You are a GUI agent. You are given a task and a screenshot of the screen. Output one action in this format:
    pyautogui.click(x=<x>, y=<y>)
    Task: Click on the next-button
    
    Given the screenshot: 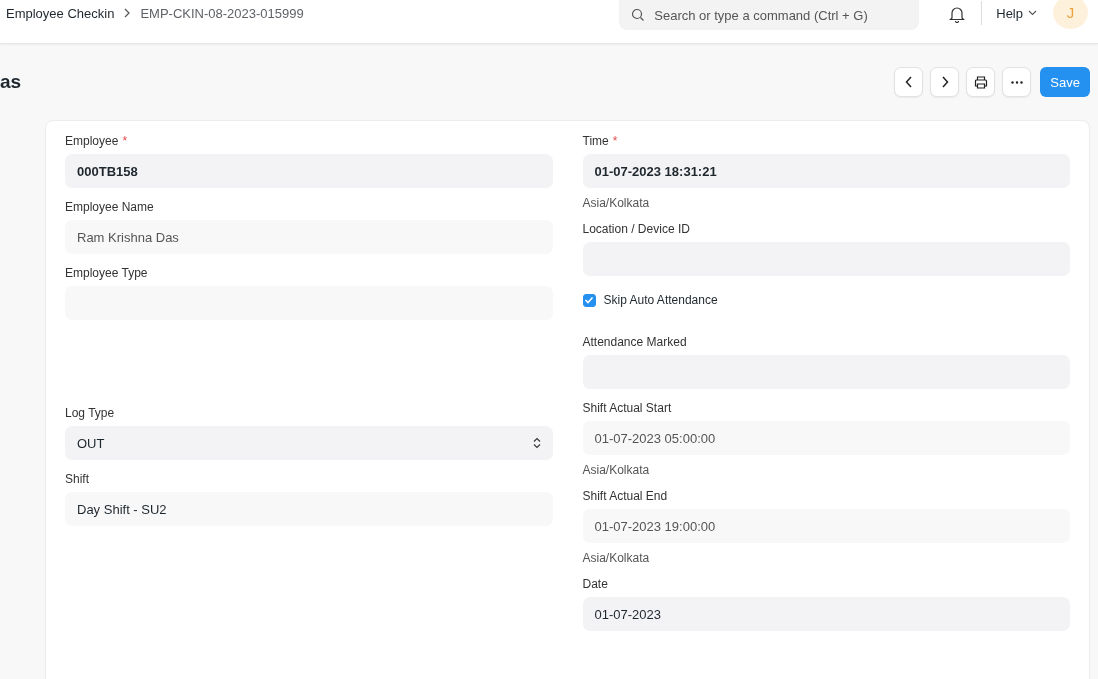 What is the action you would take?
    pyautogui.click(x=945, y=82)
    